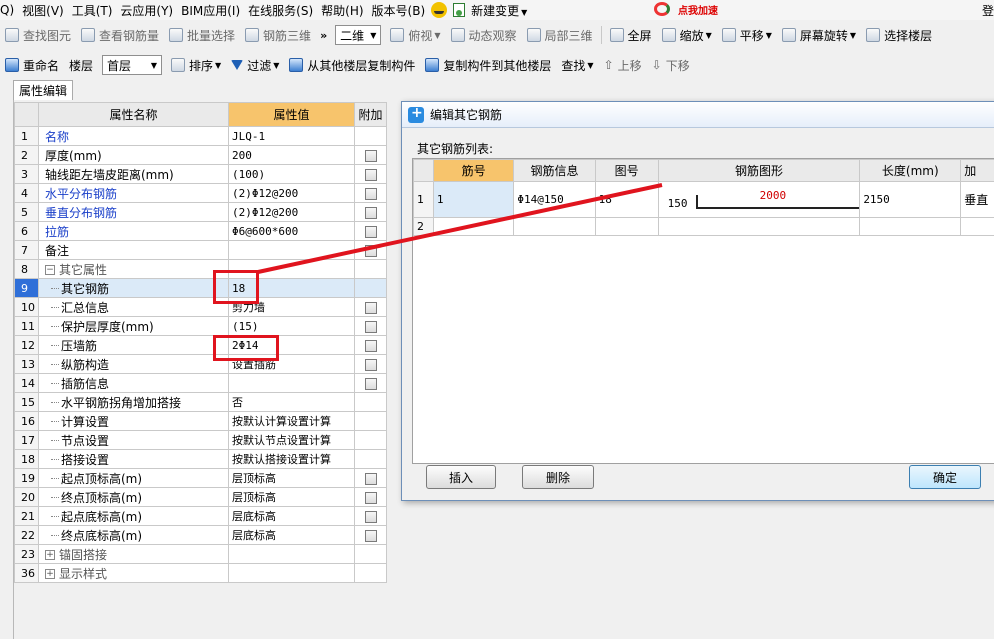 The width and height of the screenshot is (994, 639). I want to click on zoom-button: 缩放 ▼, so click(687, 35).